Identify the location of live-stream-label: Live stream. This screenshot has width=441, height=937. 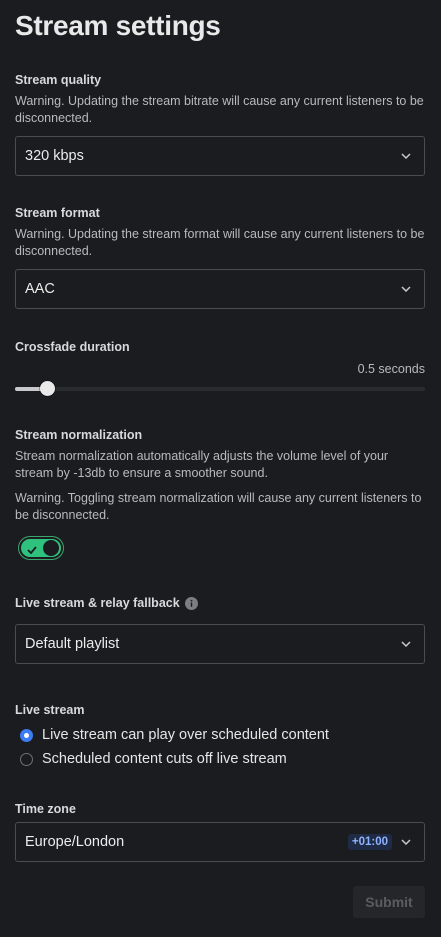
(50, 710).